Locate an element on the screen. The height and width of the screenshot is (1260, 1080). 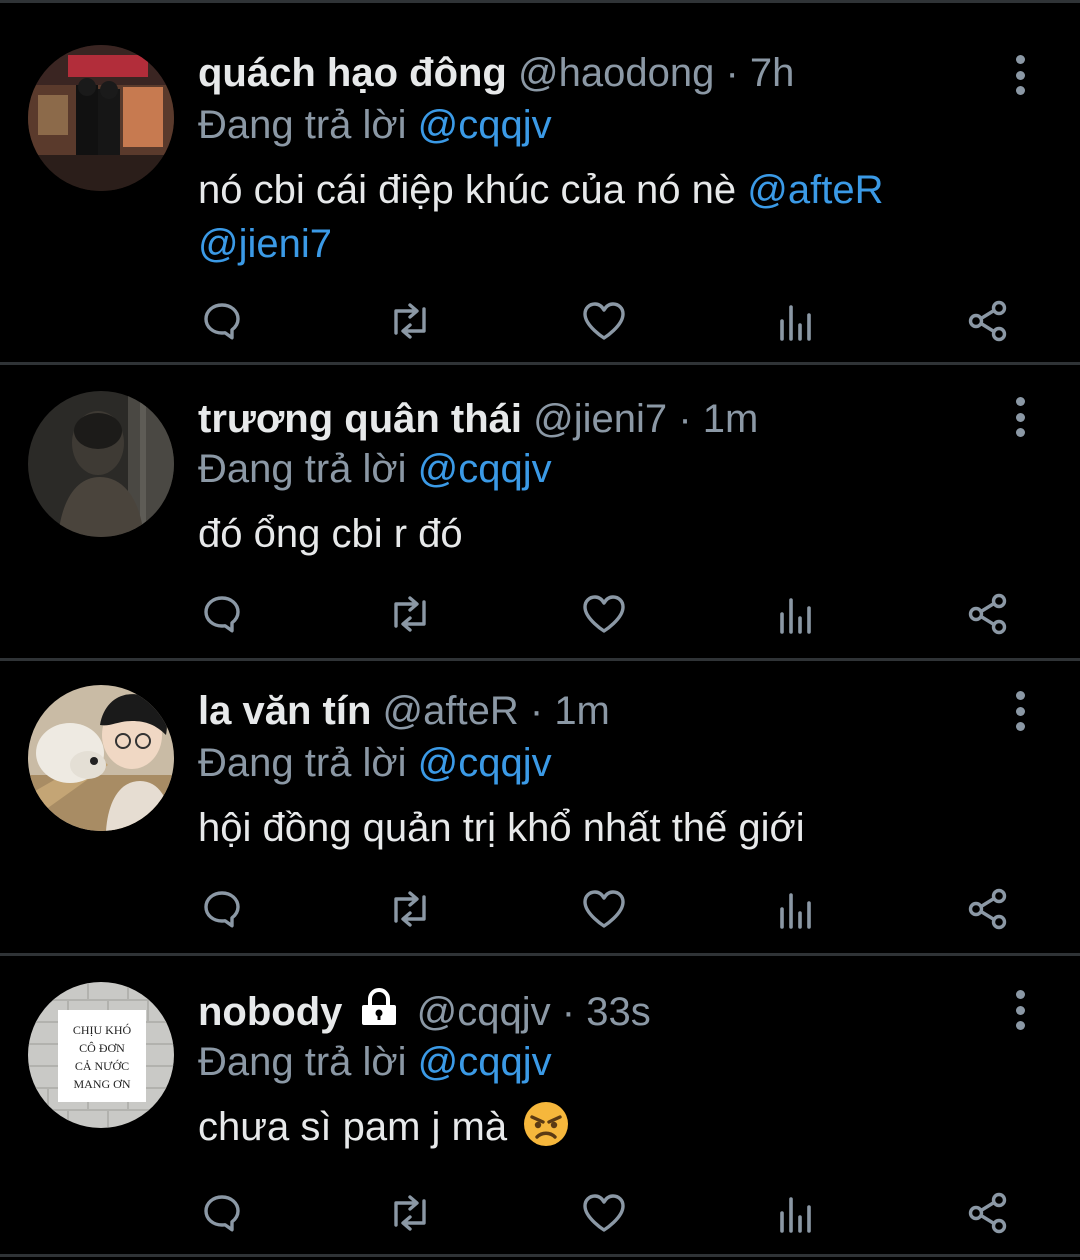
tweet-text: hội đồng quản trị khổ nhất thế giới is located at coordinates (608, 828).